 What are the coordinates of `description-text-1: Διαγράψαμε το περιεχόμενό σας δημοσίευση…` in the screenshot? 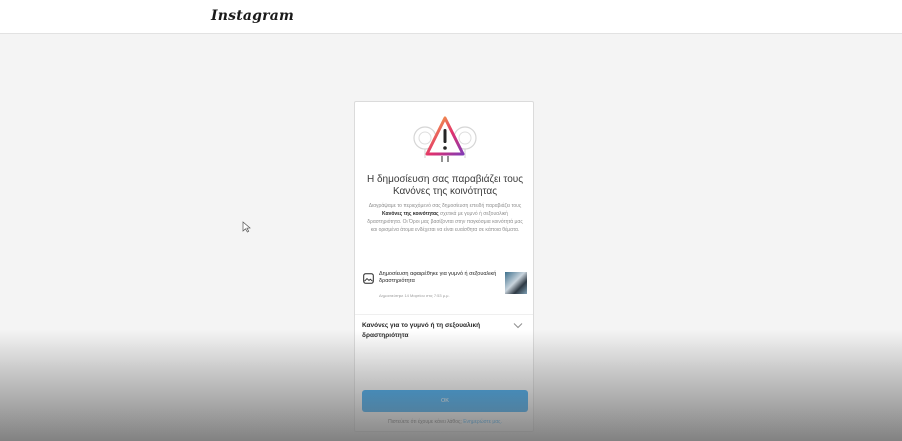 It's located at (445, 206).